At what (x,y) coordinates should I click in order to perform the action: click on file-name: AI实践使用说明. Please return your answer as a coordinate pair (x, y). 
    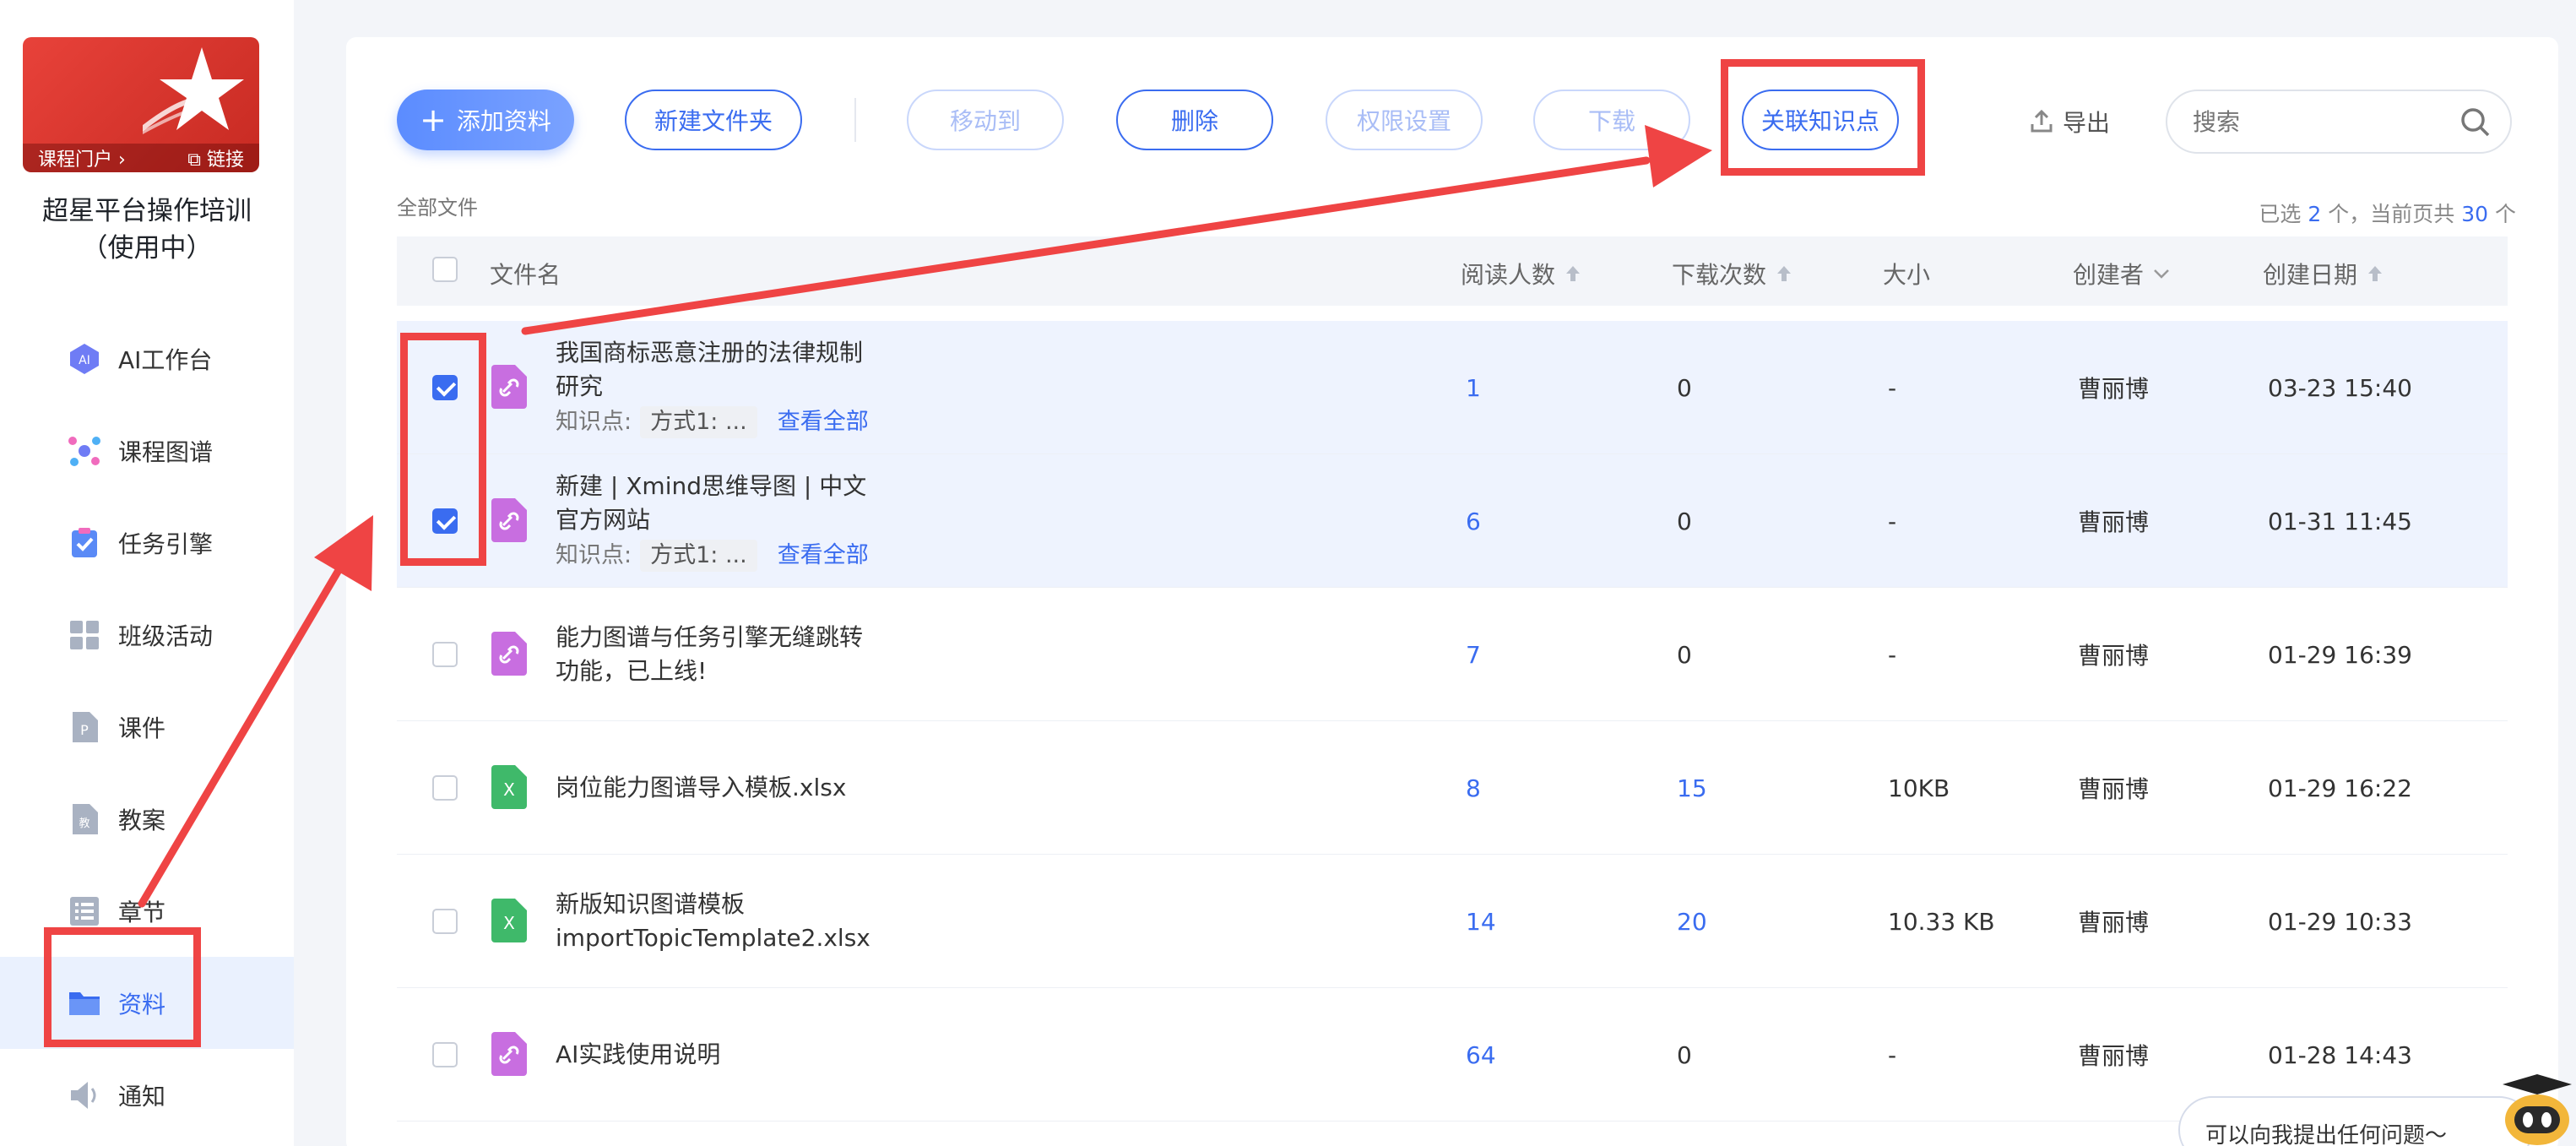
    Looking at the image, I should click on (733, 1055).